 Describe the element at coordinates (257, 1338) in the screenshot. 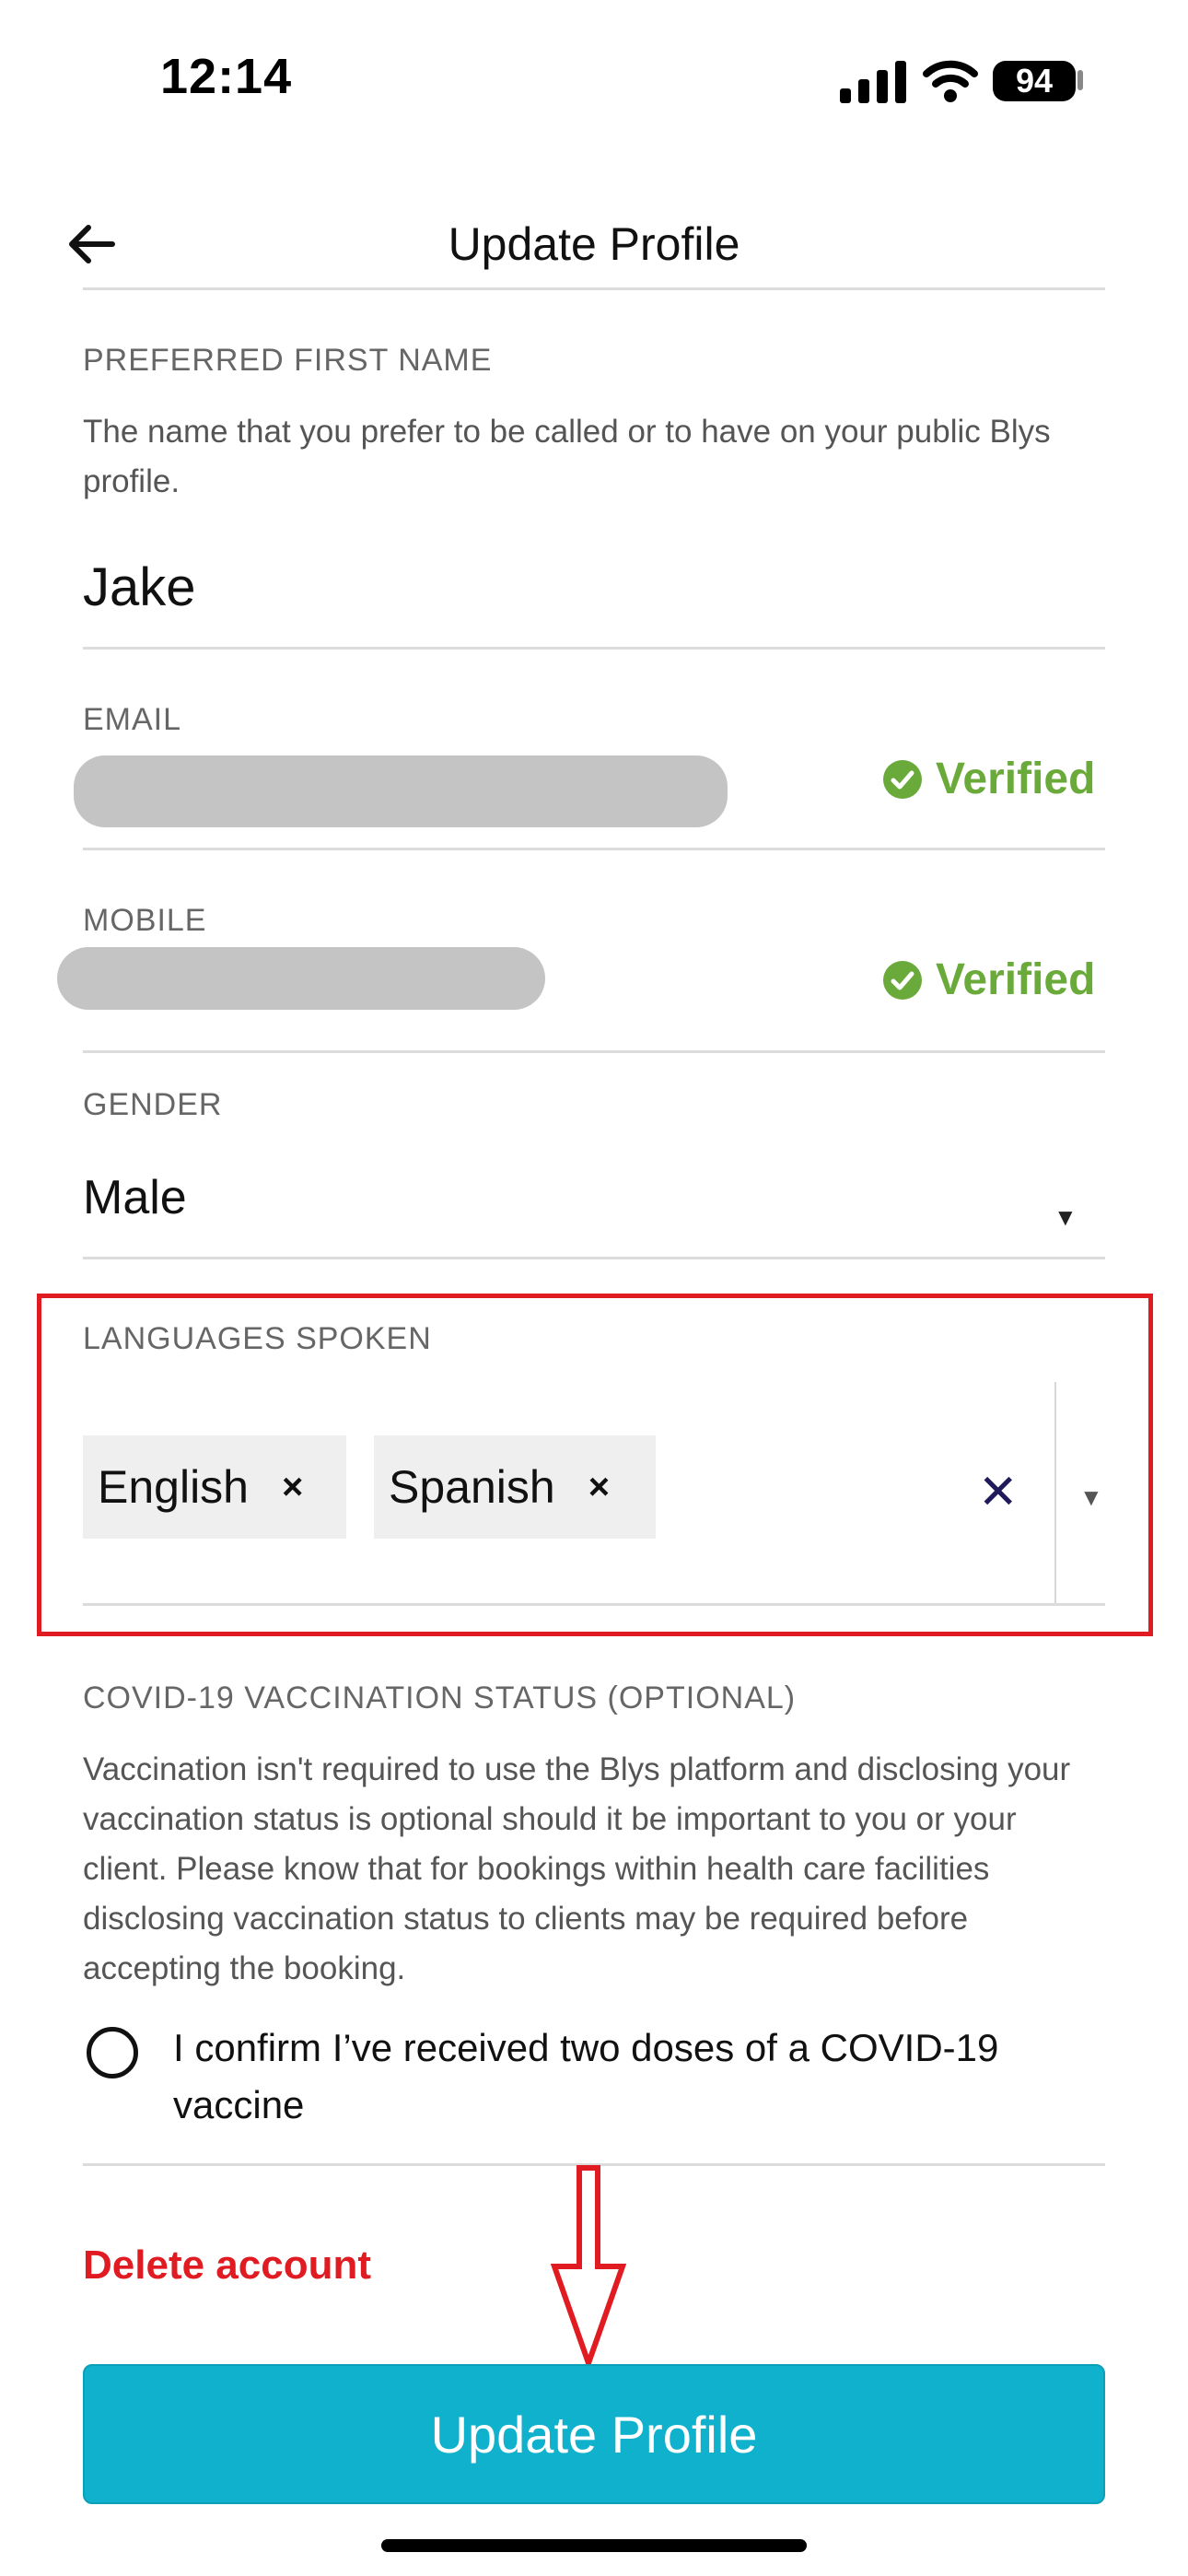

I see `languages-label: LANGUAGES SPOKEN` at that location.